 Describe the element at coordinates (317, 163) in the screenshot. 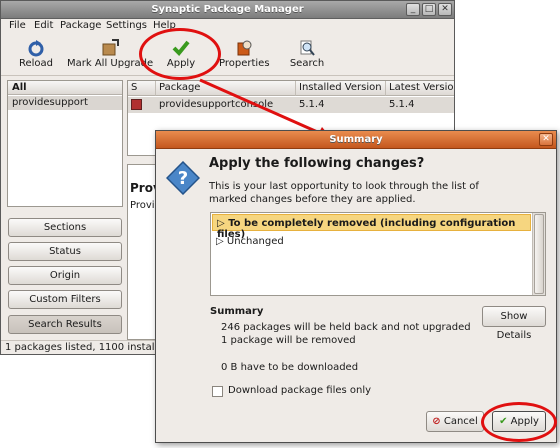

I see `dialog-heading: Apply the following changes?` at that location.